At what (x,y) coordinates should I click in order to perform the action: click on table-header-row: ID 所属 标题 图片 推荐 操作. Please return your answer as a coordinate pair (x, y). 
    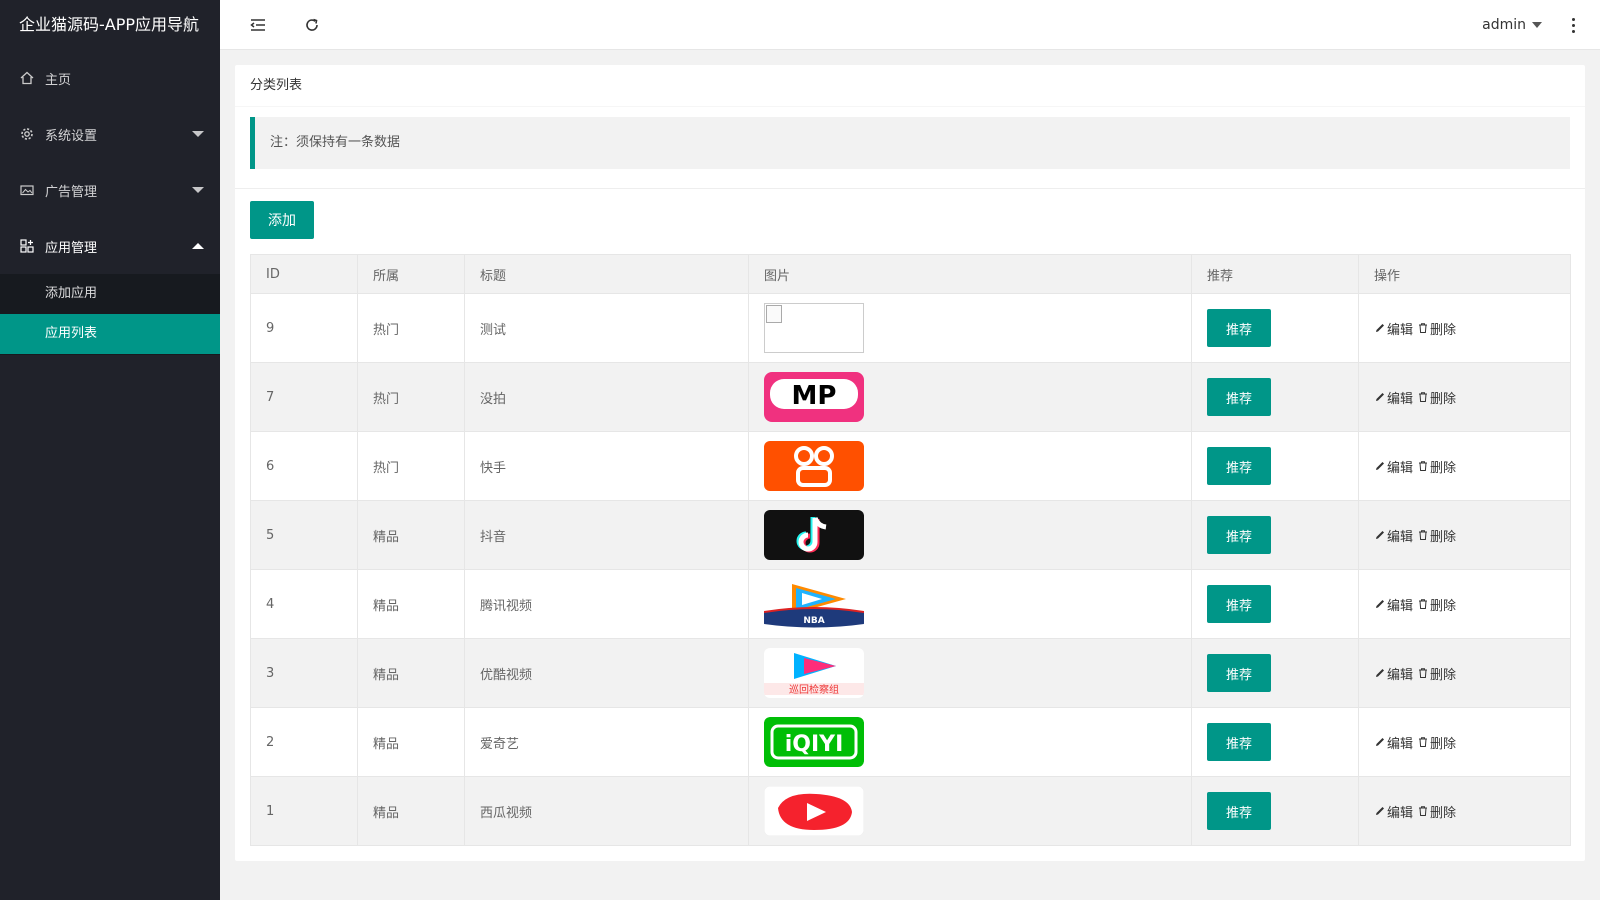
    Looking at the image, I should click on (910, 274).